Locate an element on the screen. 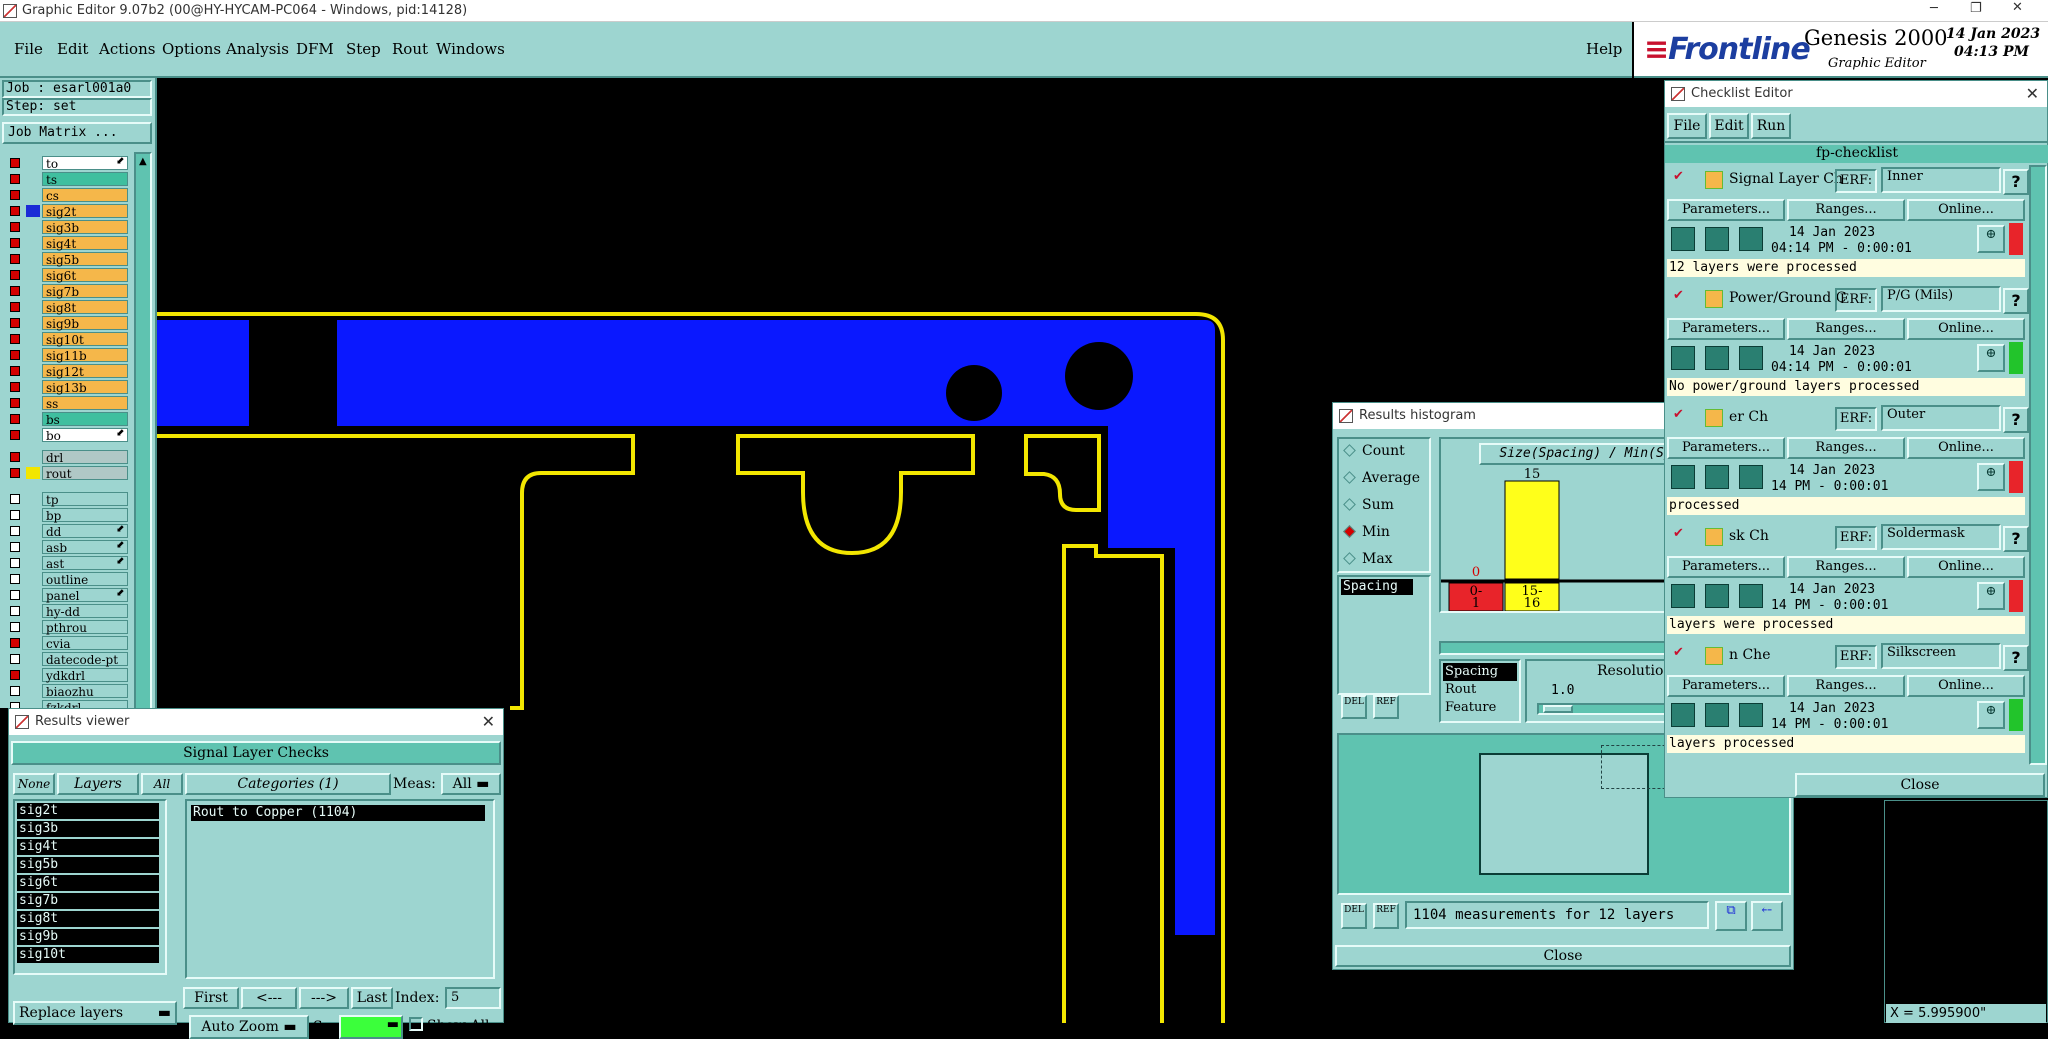  index-input: 5 is located at coordinates (473, 998).